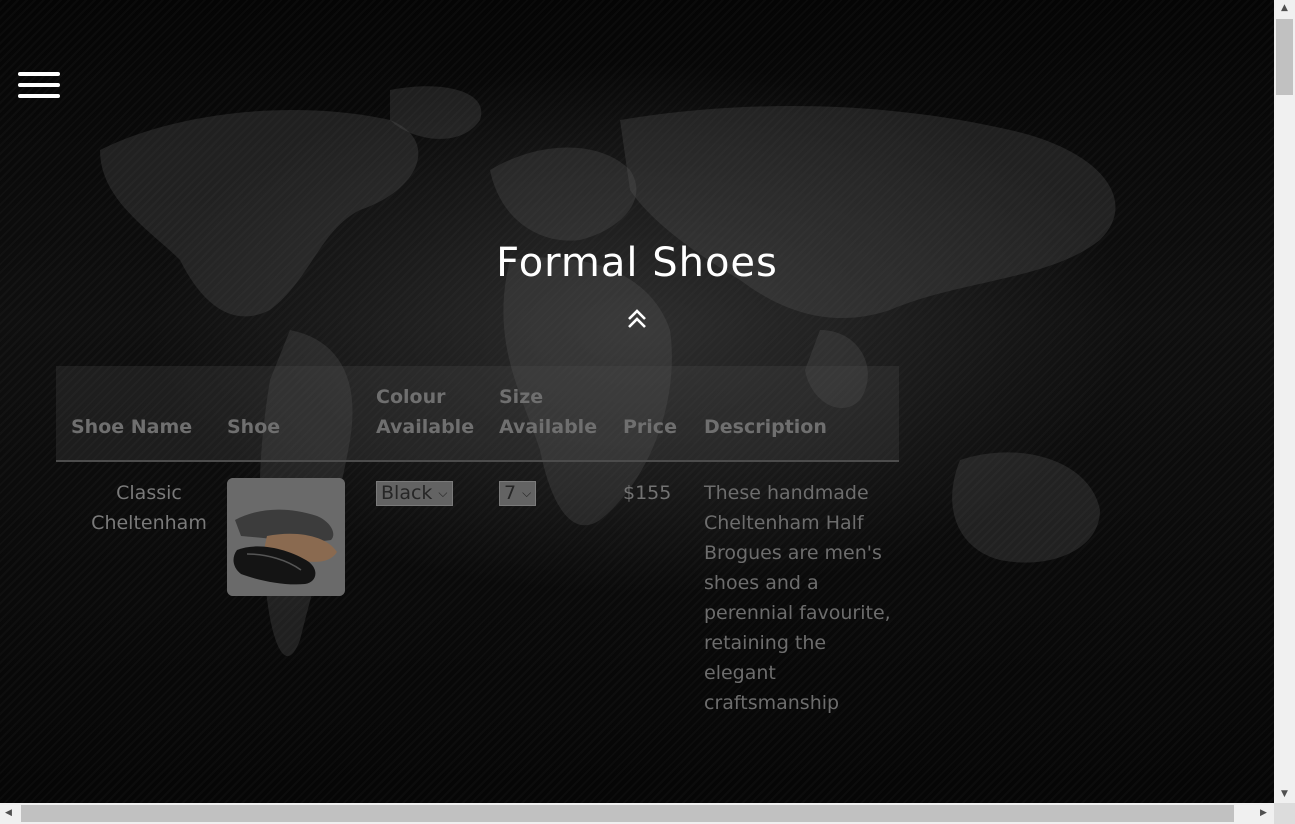 The image size is (1295, 824). I want to click on header-size: Size Available, so click(548, 412).